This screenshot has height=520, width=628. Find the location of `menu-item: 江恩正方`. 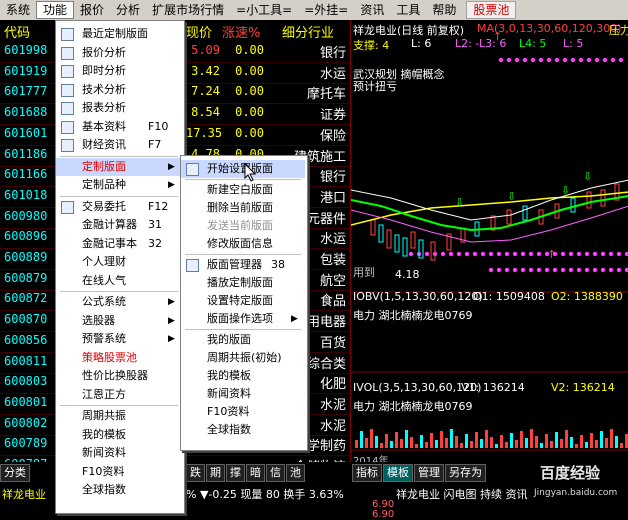

menu-item: 江恩正方 is located at coordinates (119, 395).